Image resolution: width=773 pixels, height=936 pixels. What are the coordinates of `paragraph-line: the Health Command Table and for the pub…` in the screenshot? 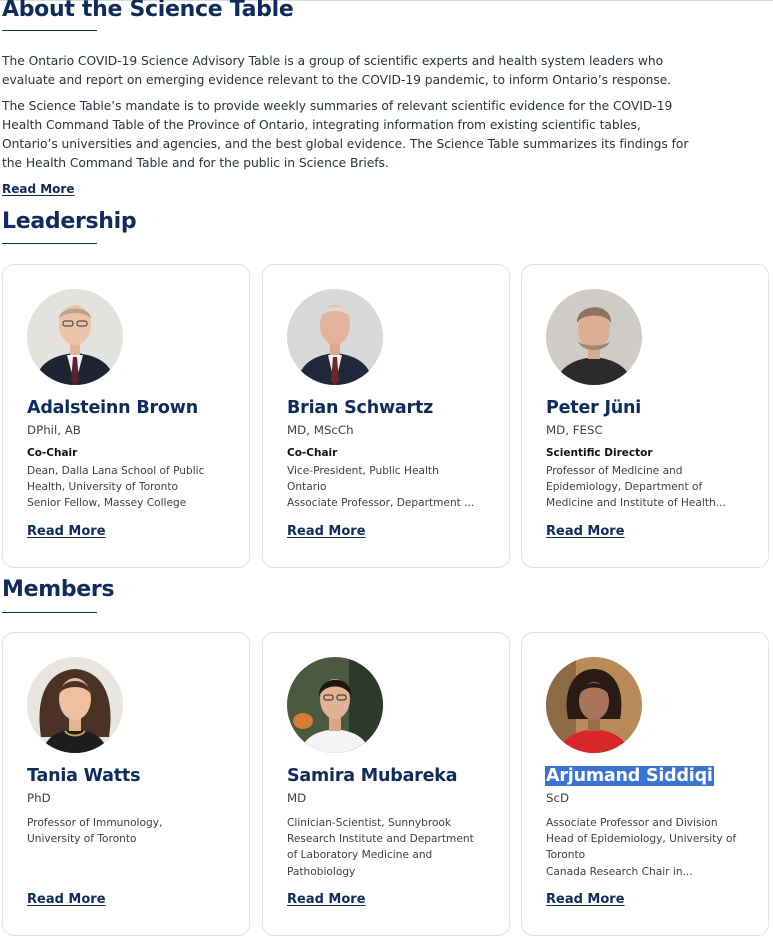 It's located at (195, 163).